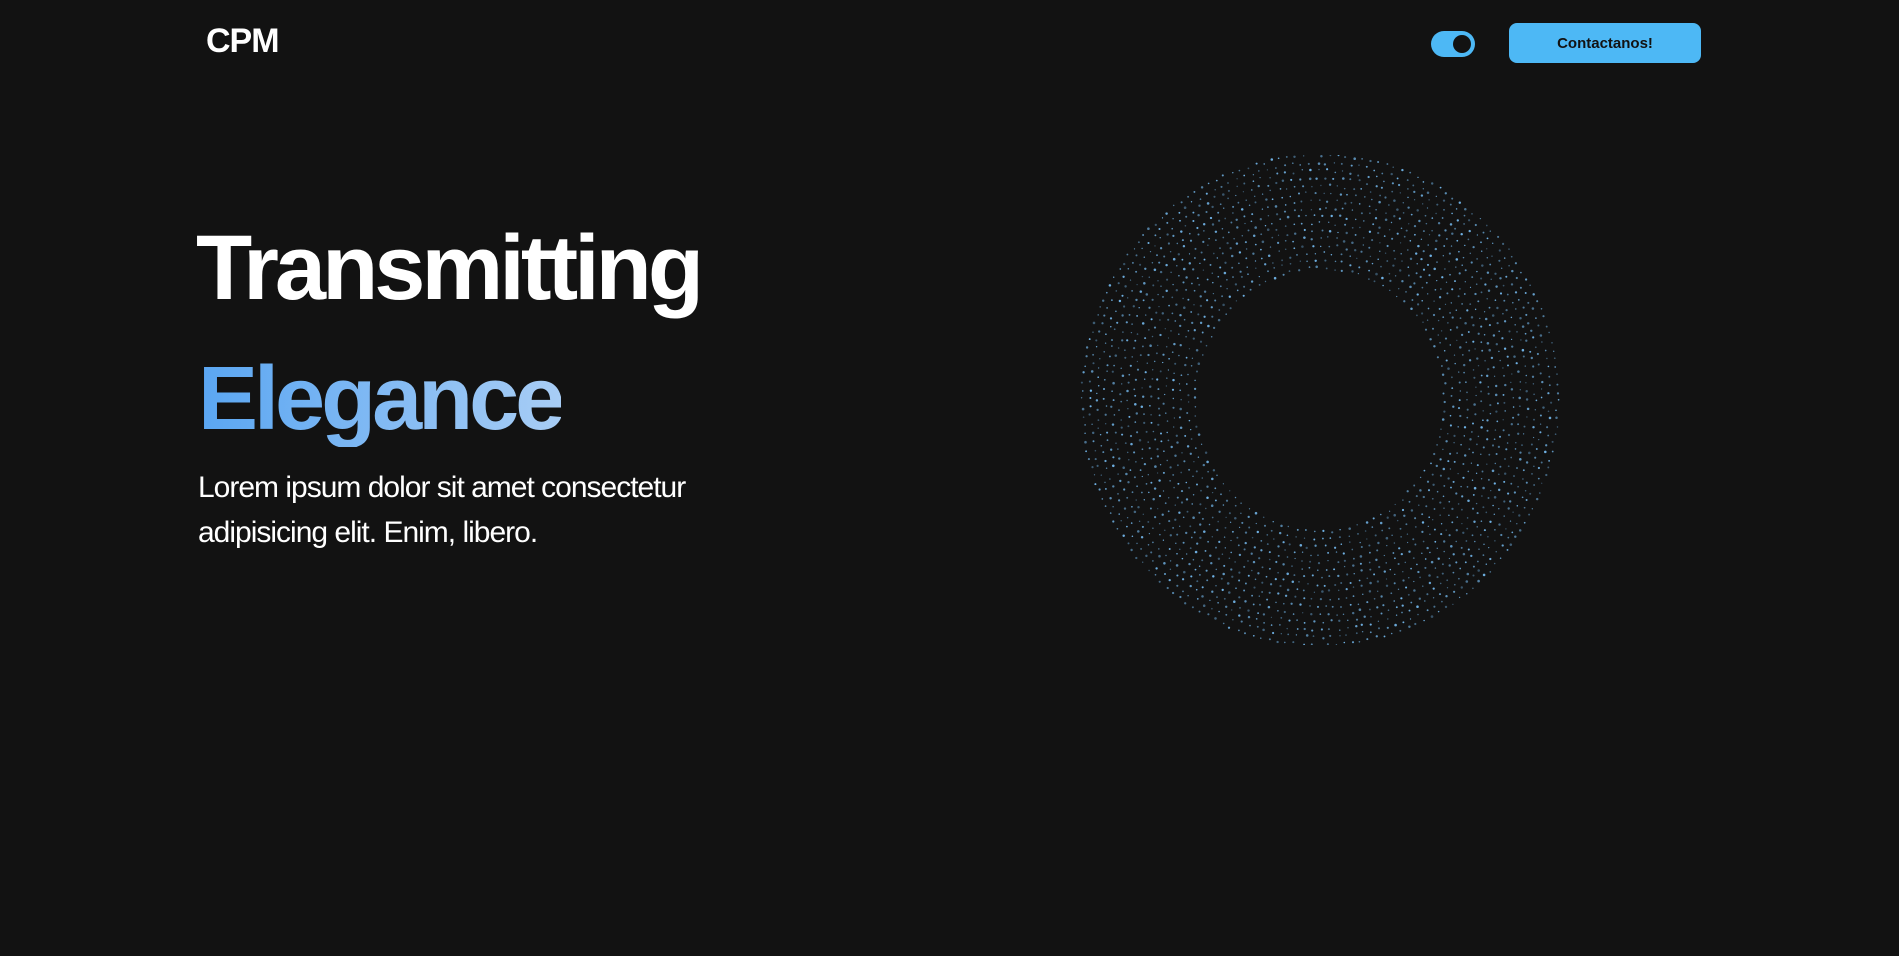 The width and height of the screenshot is (1899, 956). I want to click on contact-button: Contactanos!, so click(1605, 43).